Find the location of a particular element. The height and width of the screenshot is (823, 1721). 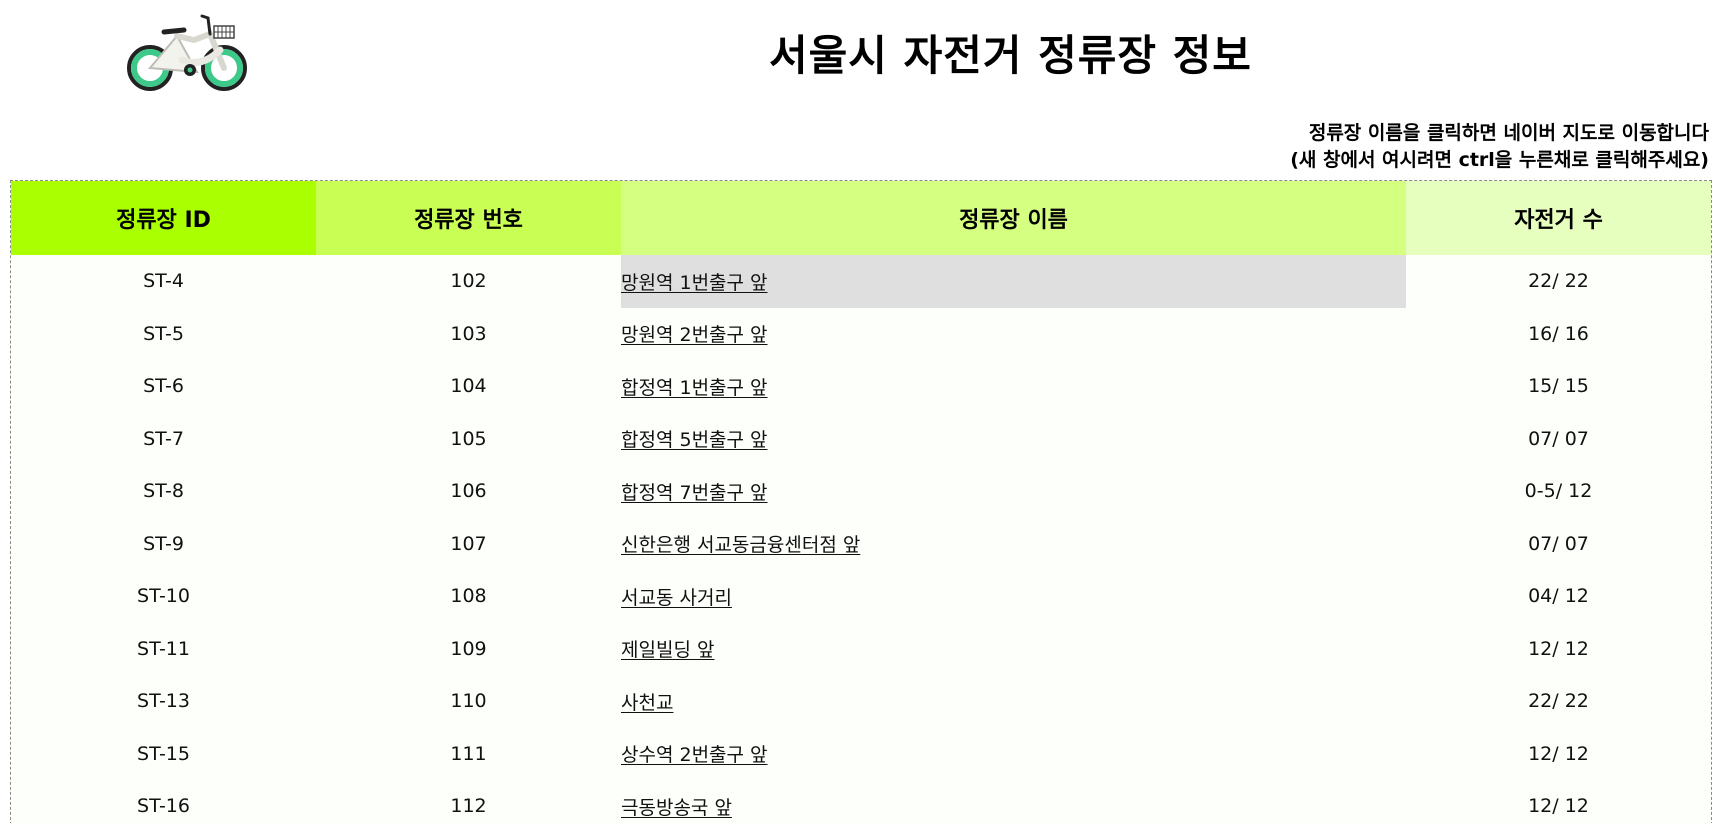

station-id: ST-15 is located at coordinates (163, 753).